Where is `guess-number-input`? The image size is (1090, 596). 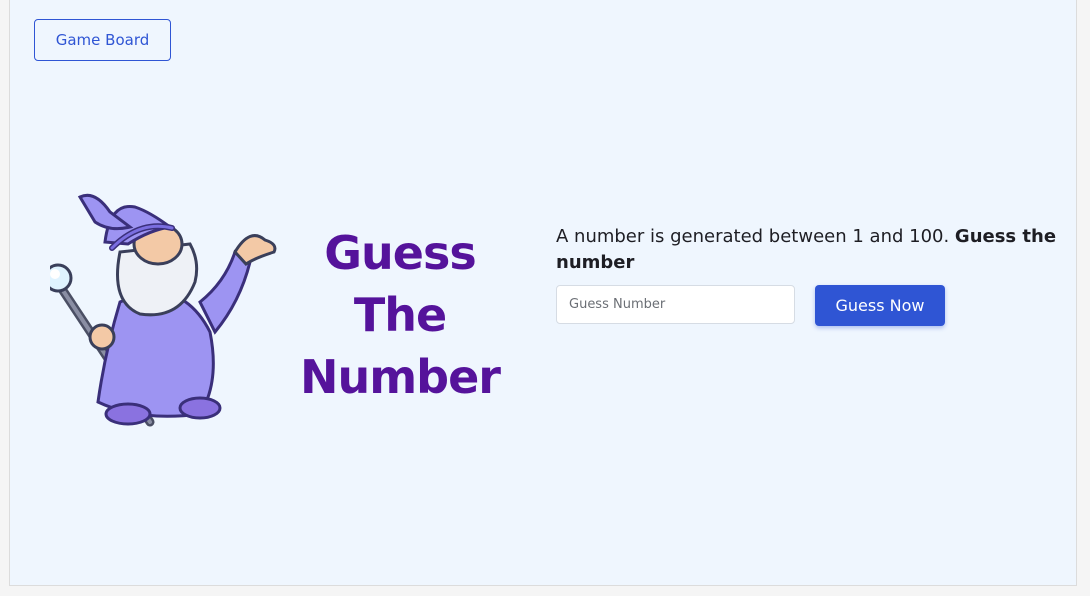
guess-number-input is located at coordinates (675, 304).